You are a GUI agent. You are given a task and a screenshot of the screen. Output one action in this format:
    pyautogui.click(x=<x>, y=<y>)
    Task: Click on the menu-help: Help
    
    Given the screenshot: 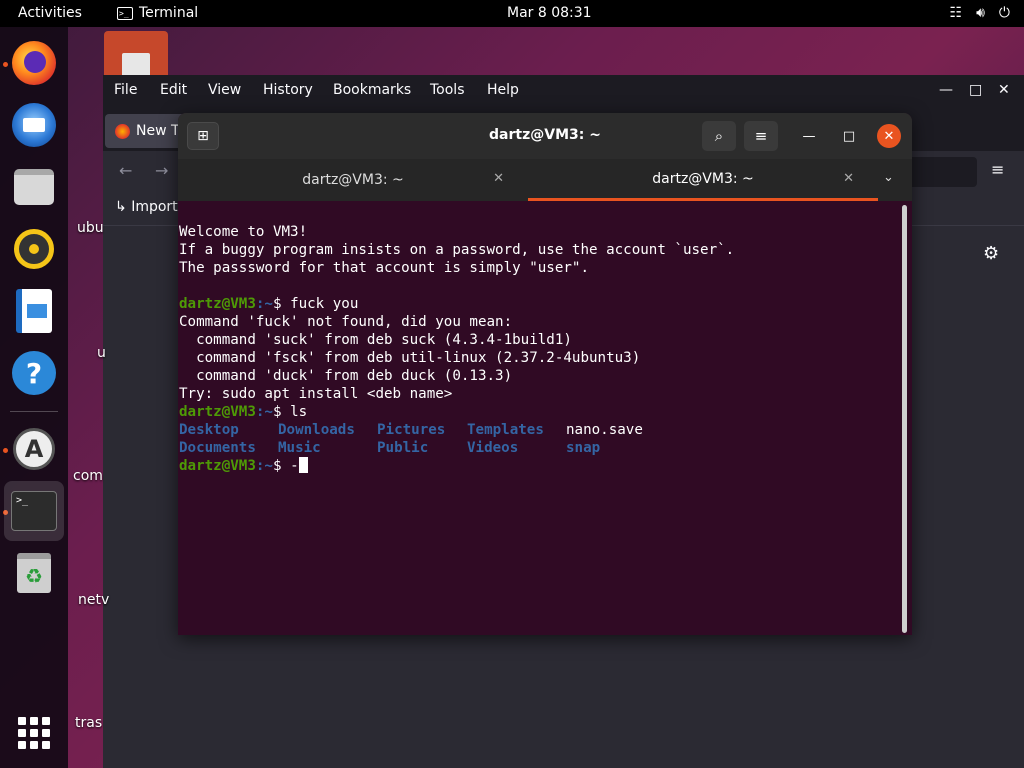 What is the action you would take?
    pyautogui.click(x=503, y=90)
    